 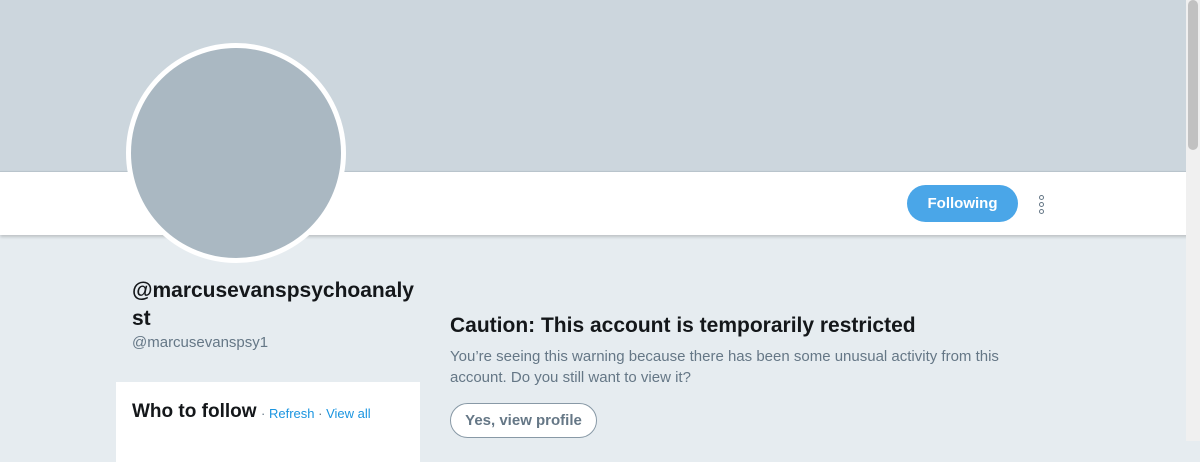 I want to click on following-button: Following, so click(x=962, y=203).